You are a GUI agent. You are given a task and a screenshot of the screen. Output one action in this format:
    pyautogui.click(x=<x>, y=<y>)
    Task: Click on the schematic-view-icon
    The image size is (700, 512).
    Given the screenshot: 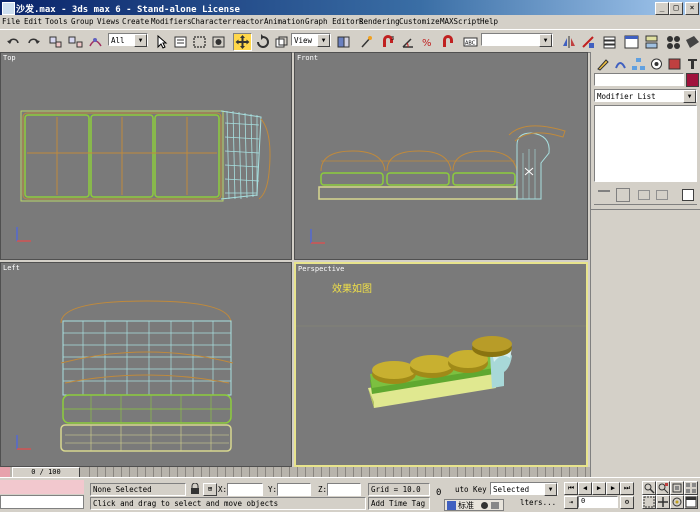 What is the action you would take?
    pyautogui.click(x=651, y=42)
    